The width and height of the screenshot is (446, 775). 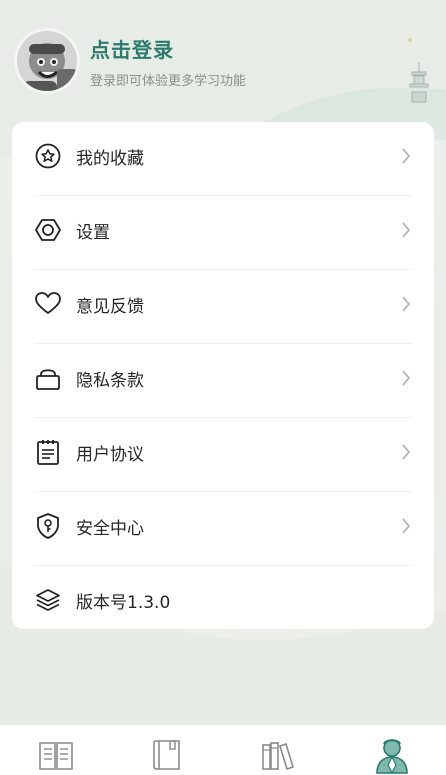 What do you see at coordinates (110, 381) in the screenshot?
I see `menu-item-label: 隐私条款` at bounding box center [110, 381].